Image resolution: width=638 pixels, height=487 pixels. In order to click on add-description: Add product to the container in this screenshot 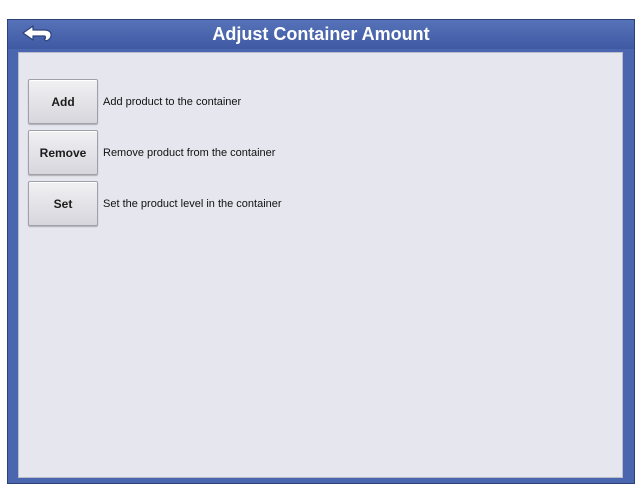, I will do `click(172, 101)`.